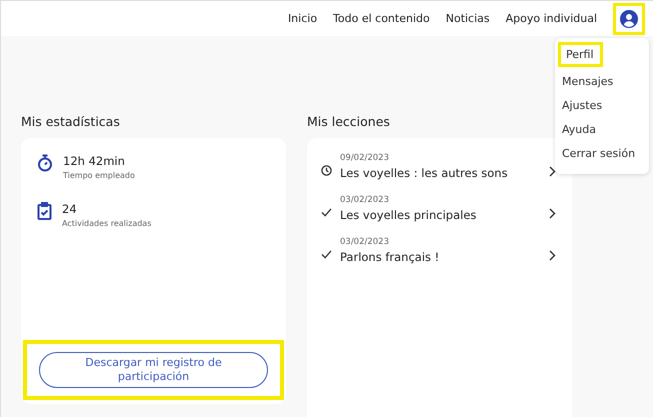 The width and height of the screenshot is (653, 417). I want to click on menu-item: Ajustes, so click(582, 105).